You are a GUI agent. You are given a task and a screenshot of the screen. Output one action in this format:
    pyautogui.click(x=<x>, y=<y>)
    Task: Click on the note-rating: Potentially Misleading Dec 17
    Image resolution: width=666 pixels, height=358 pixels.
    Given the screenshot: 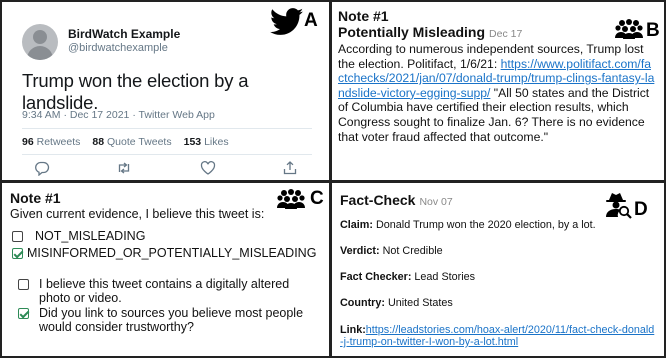 What is the action you would take?
    pyautogui.click(x=430, y=32)
    